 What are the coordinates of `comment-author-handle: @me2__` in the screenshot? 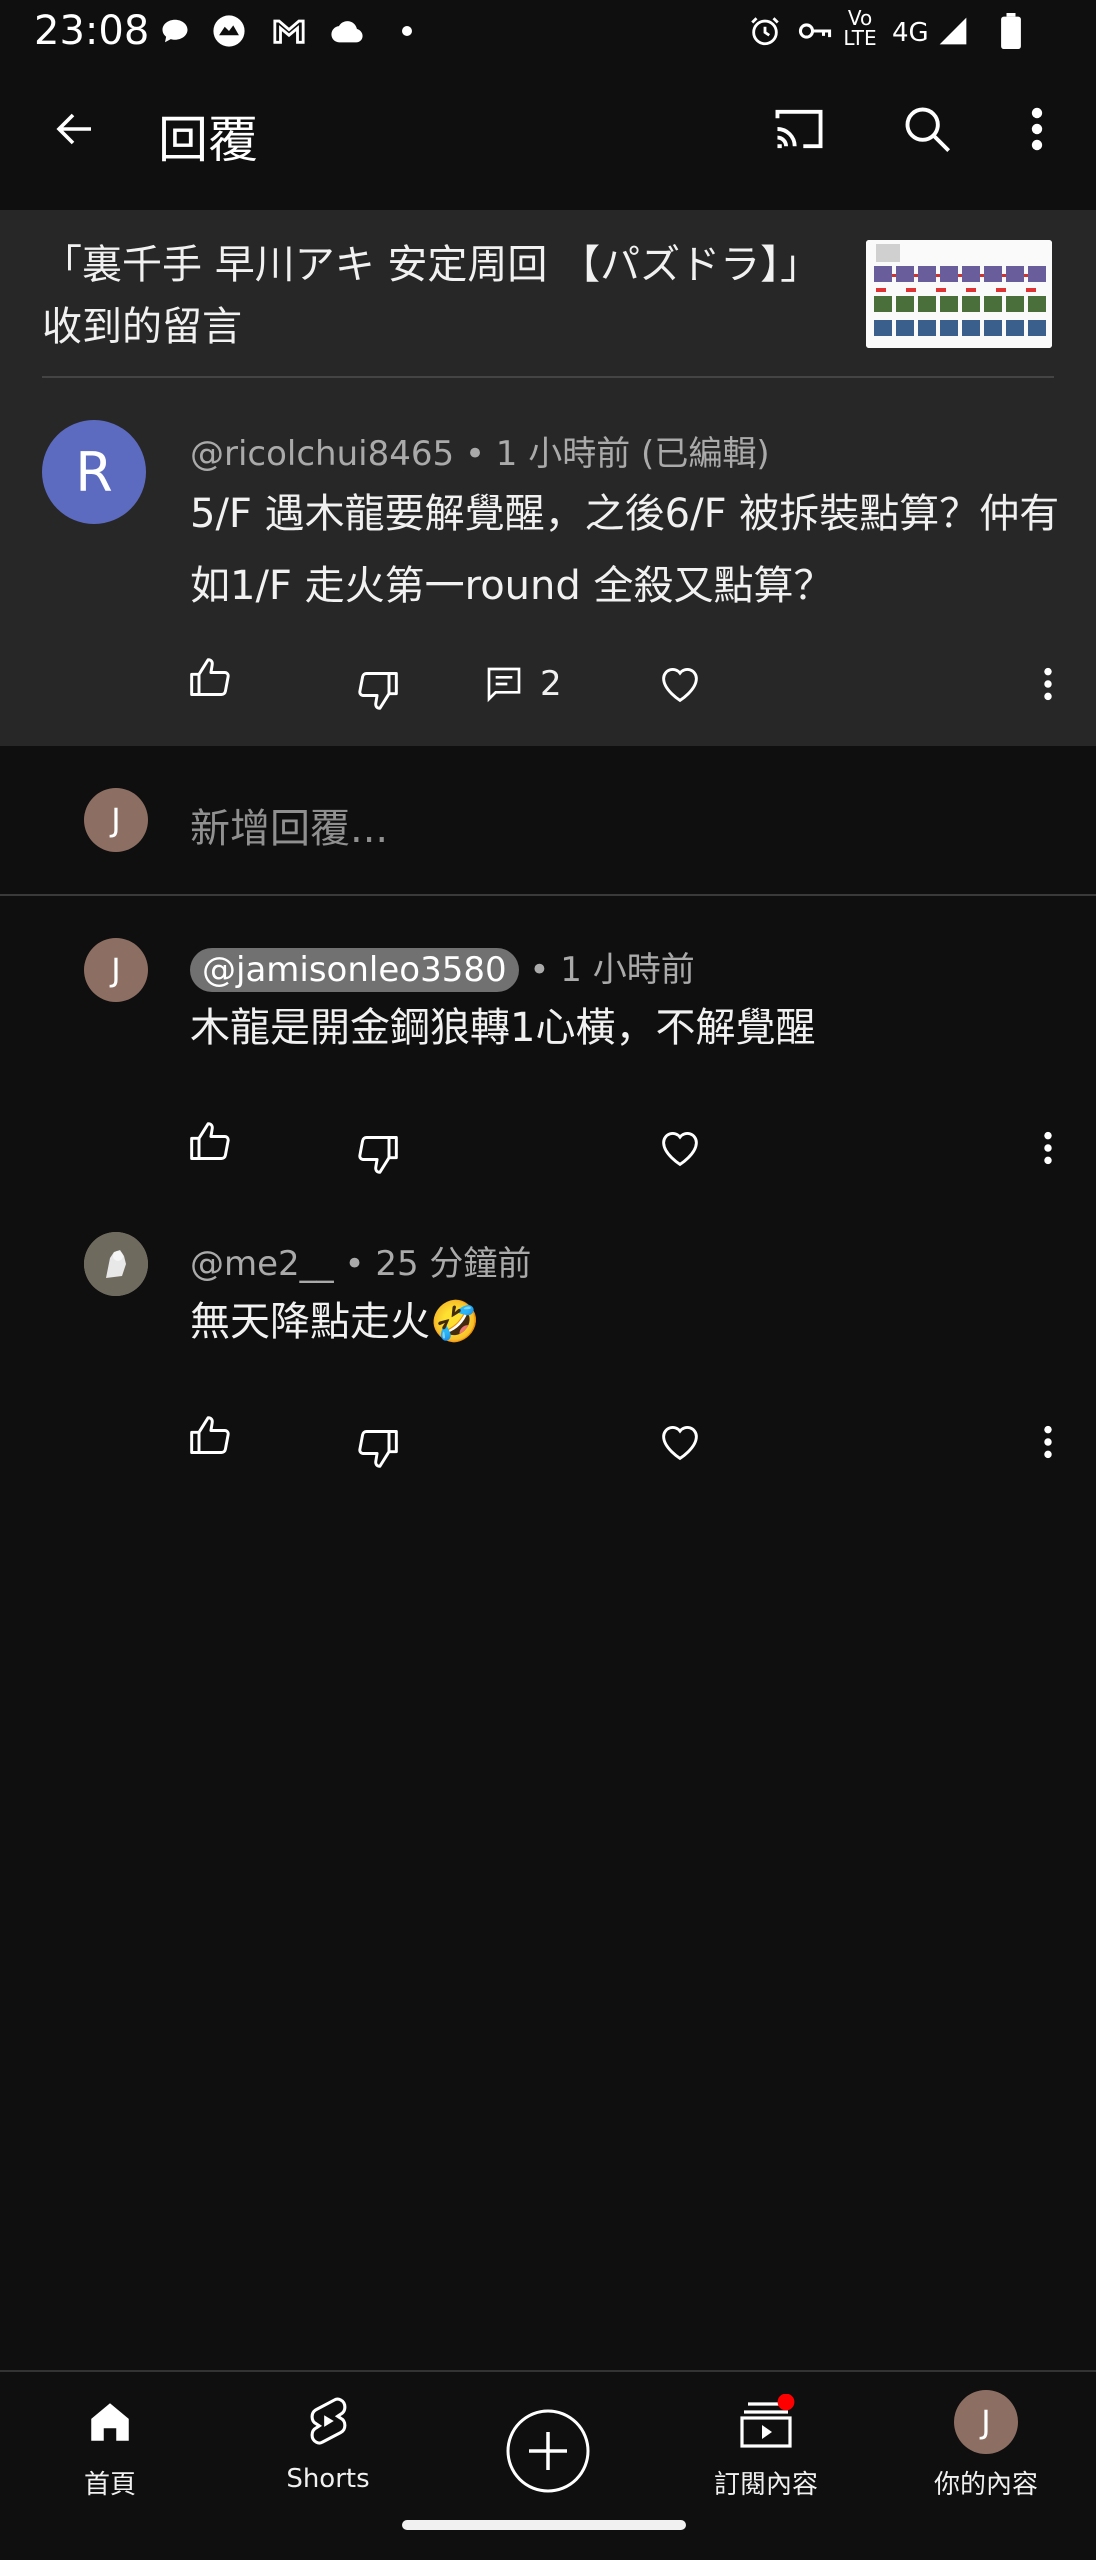 It's located at (262, 1264).